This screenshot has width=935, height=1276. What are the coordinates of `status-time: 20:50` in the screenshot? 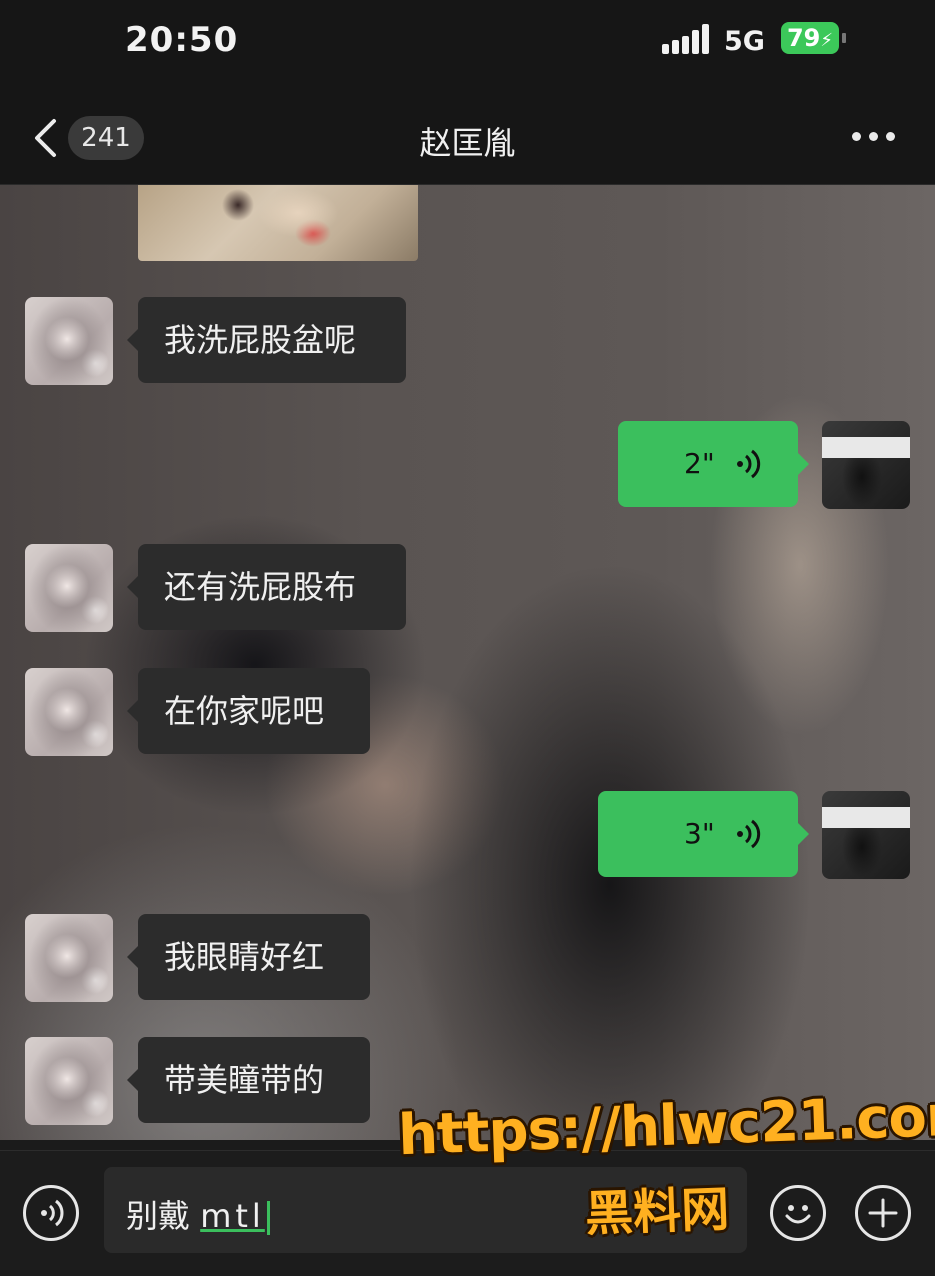 It's located at (182, 40).